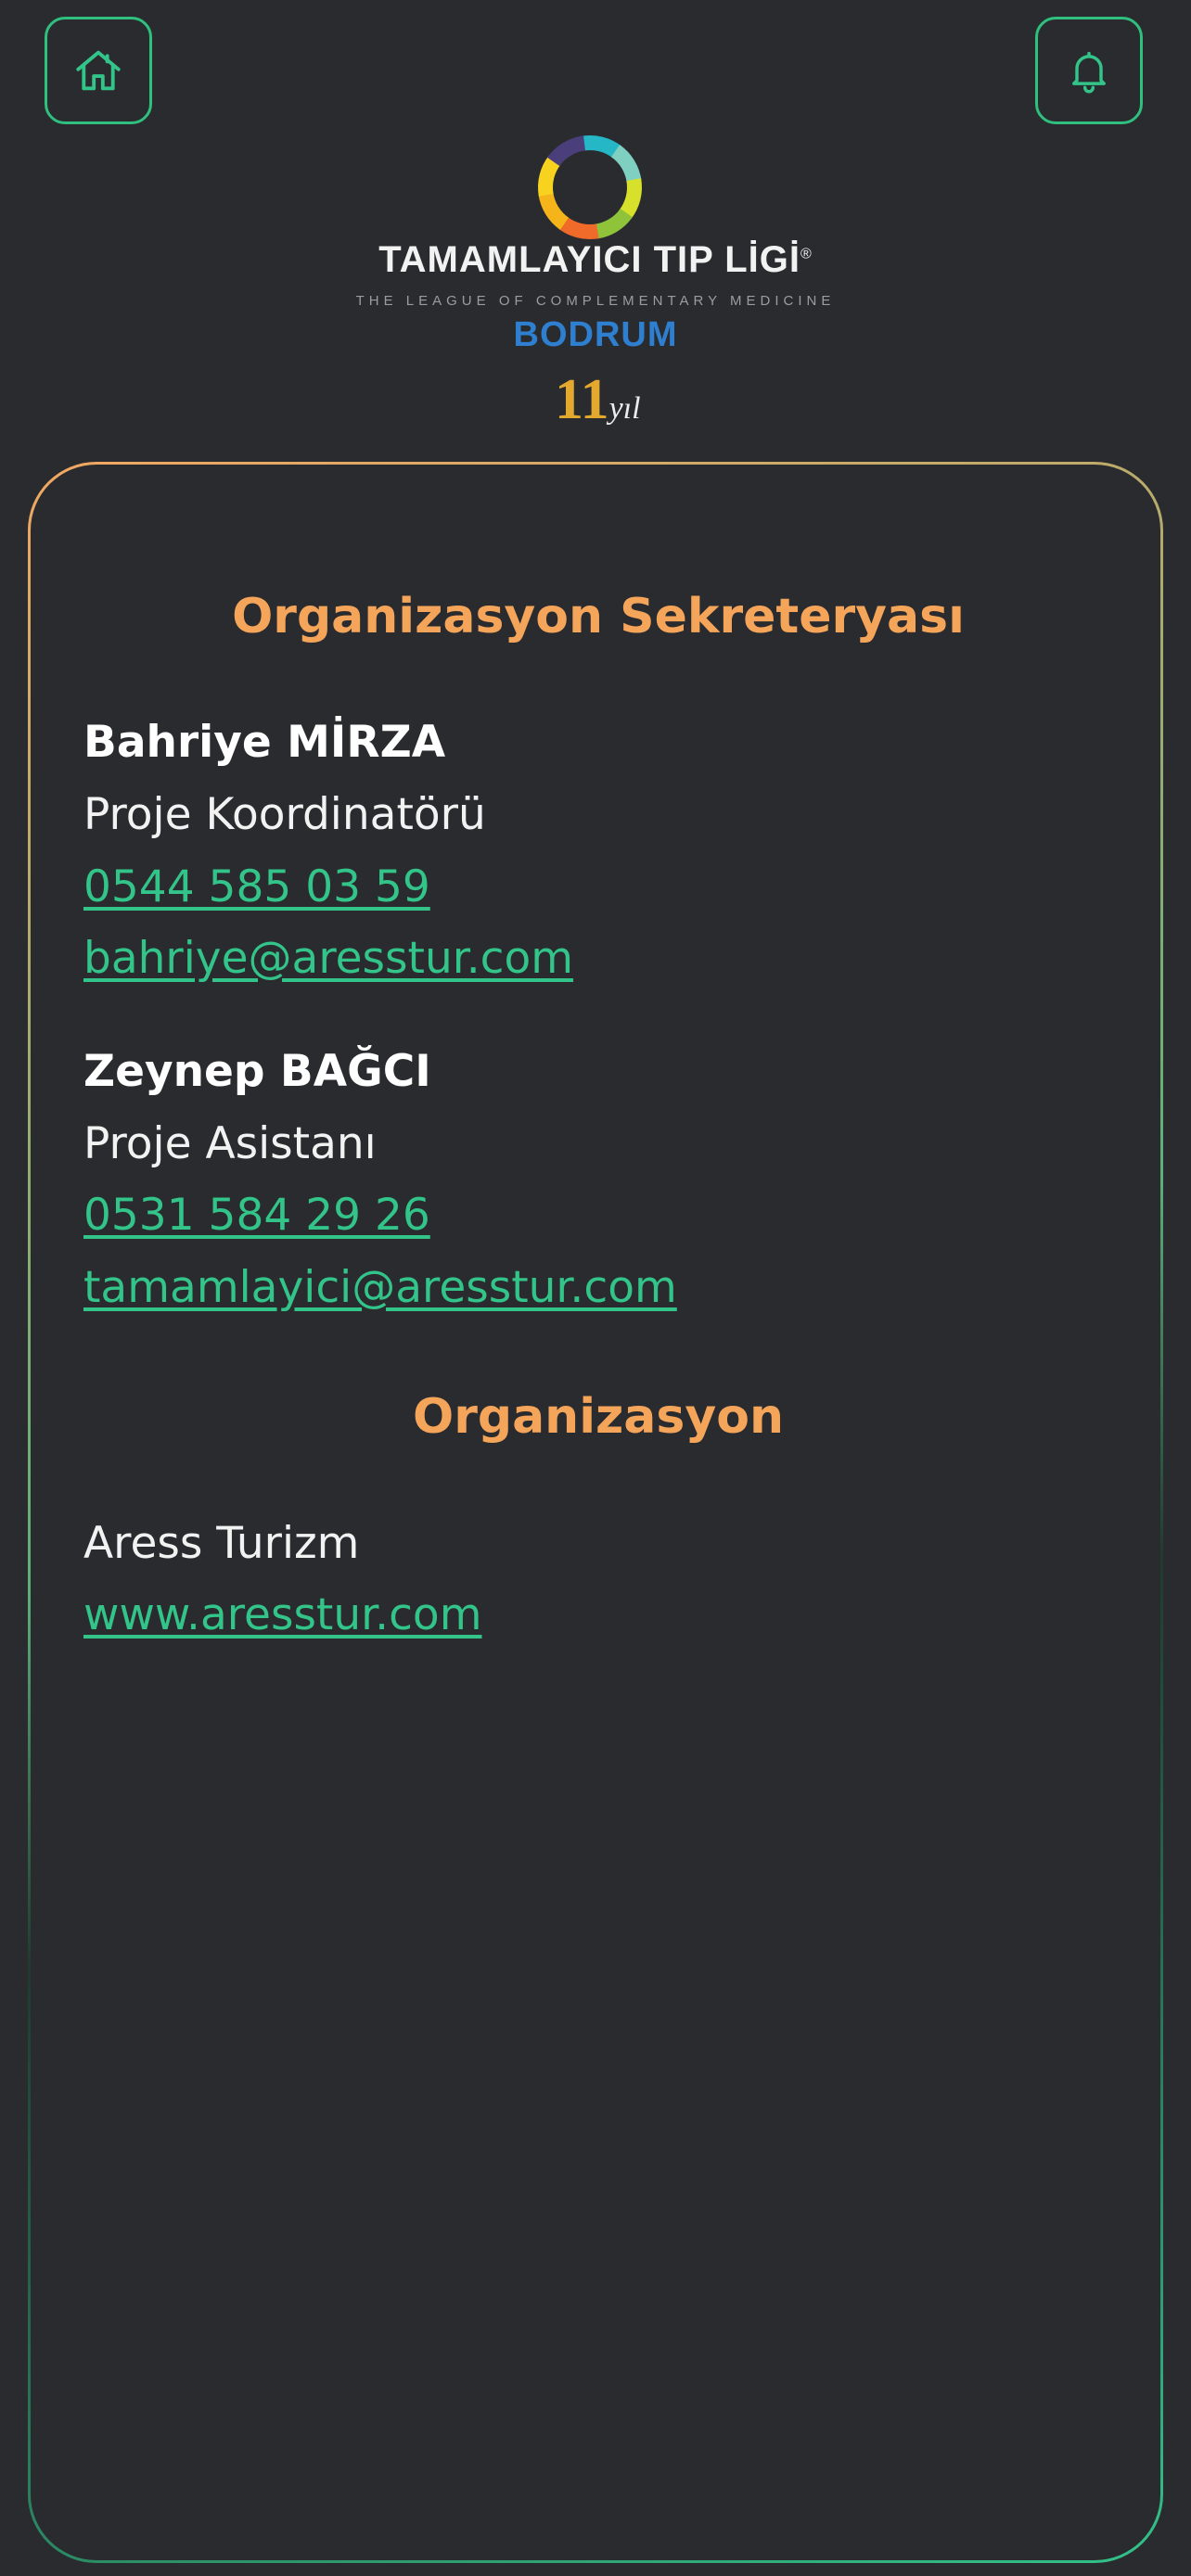  I want to click on contact-role: Proje Asistanı, so click(230, 1143).